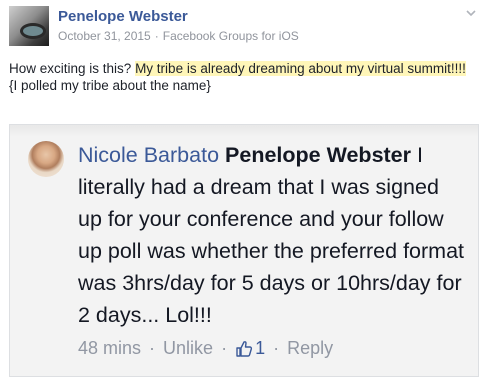 The width and height of the screenshot is (488, 384). Describe the element at coordinates (310, 348) in the screenshot. I see `reply-link: Reply` at that location.